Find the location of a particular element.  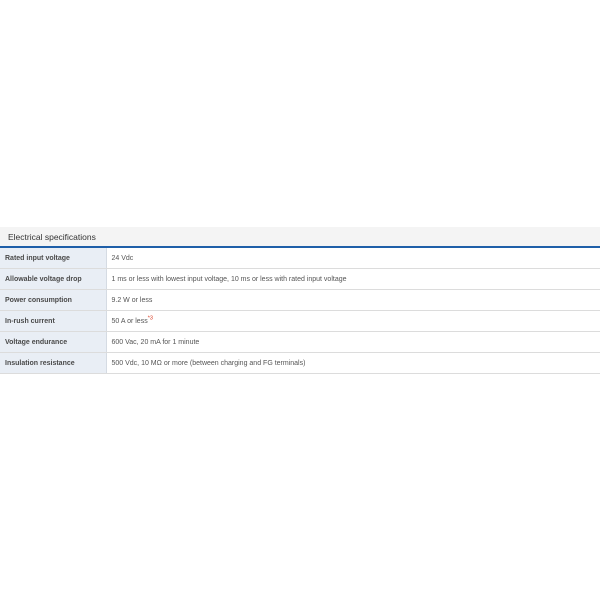

spec-value-text: 600 Vac, 20 mA for 1 minute is located at coordinates (155, 342).